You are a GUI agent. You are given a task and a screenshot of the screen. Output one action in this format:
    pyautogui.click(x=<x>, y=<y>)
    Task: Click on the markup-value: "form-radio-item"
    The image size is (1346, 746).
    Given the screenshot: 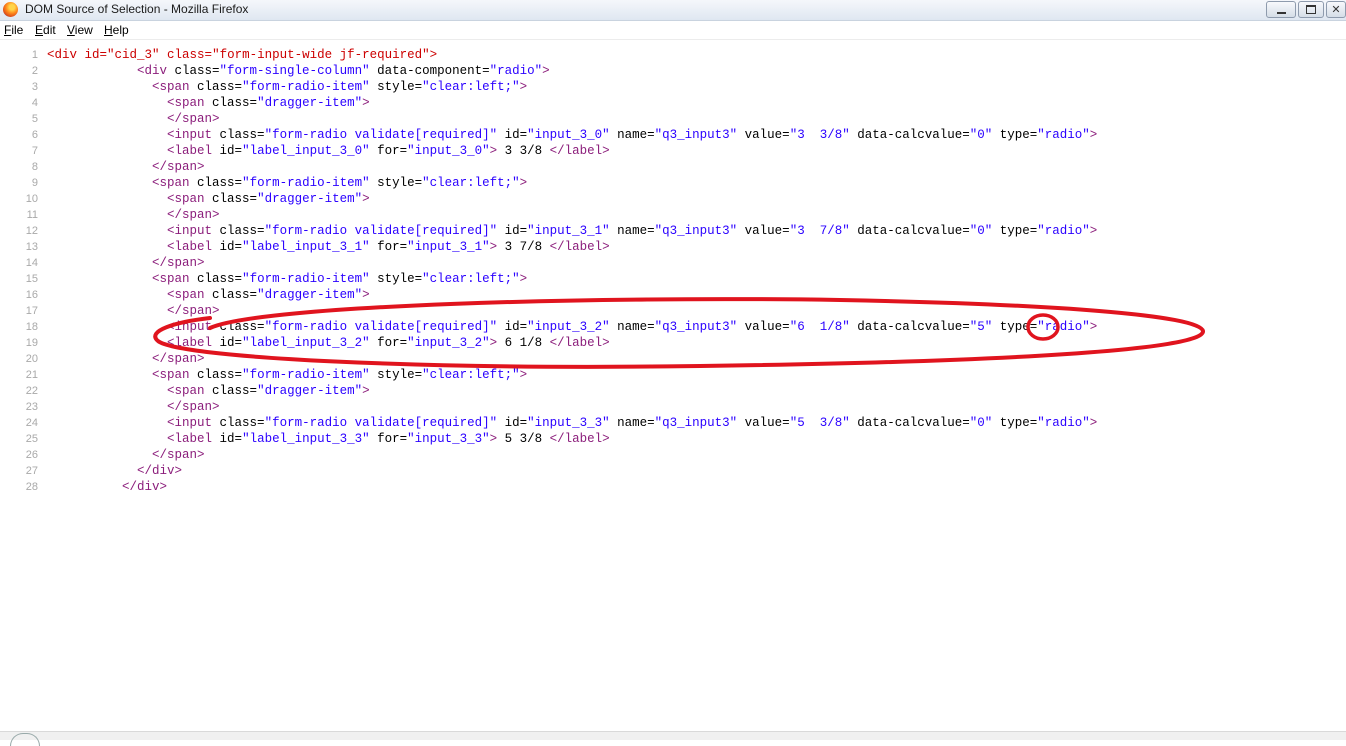 What is the action you would take?
    pyautogui.click(x=306, y=279)
    